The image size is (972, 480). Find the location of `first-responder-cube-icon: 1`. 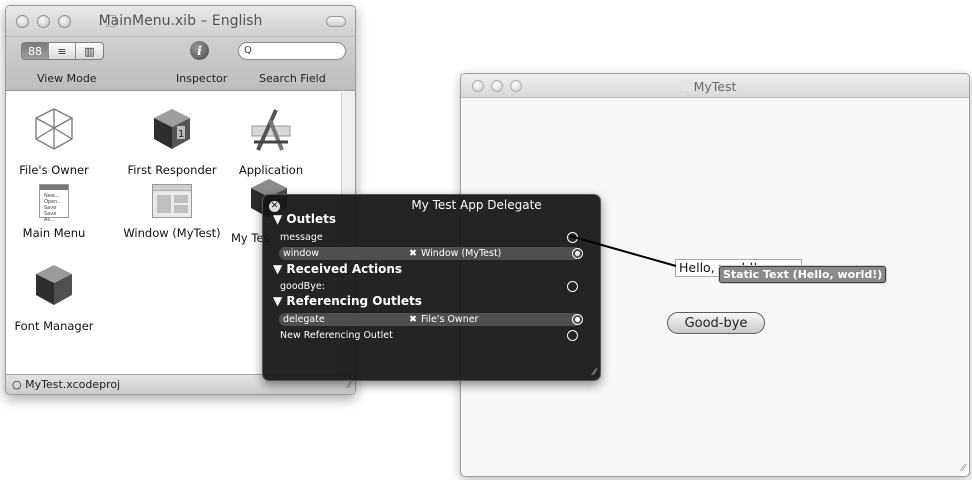

first-responder-cube-icon: 1 is located at coordinates (172, 129).